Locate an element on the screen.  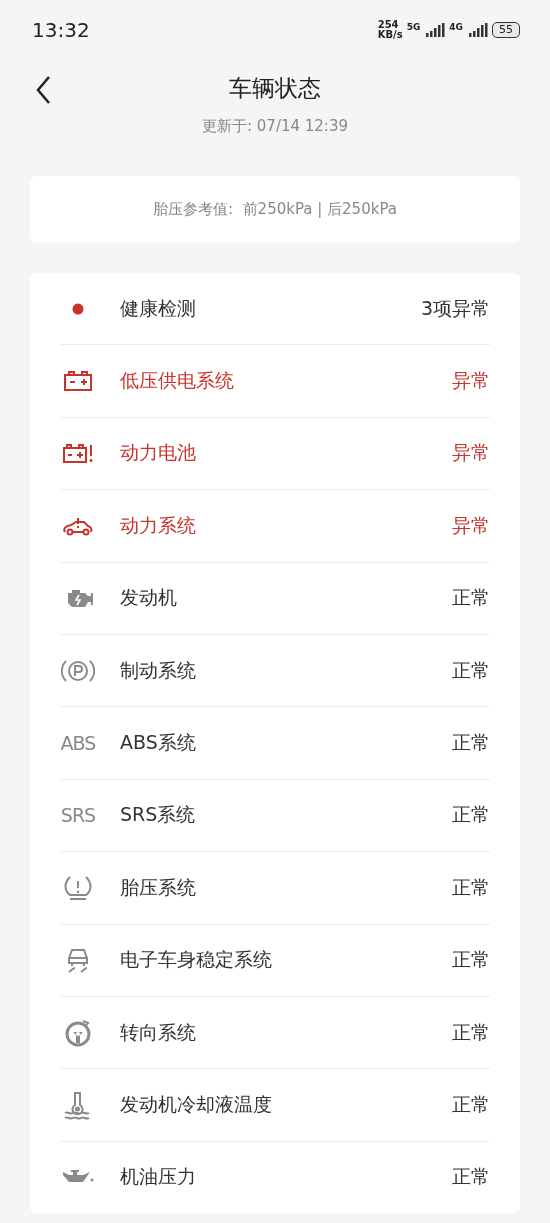
network-type: 4G is located at coordinates (456, 27).